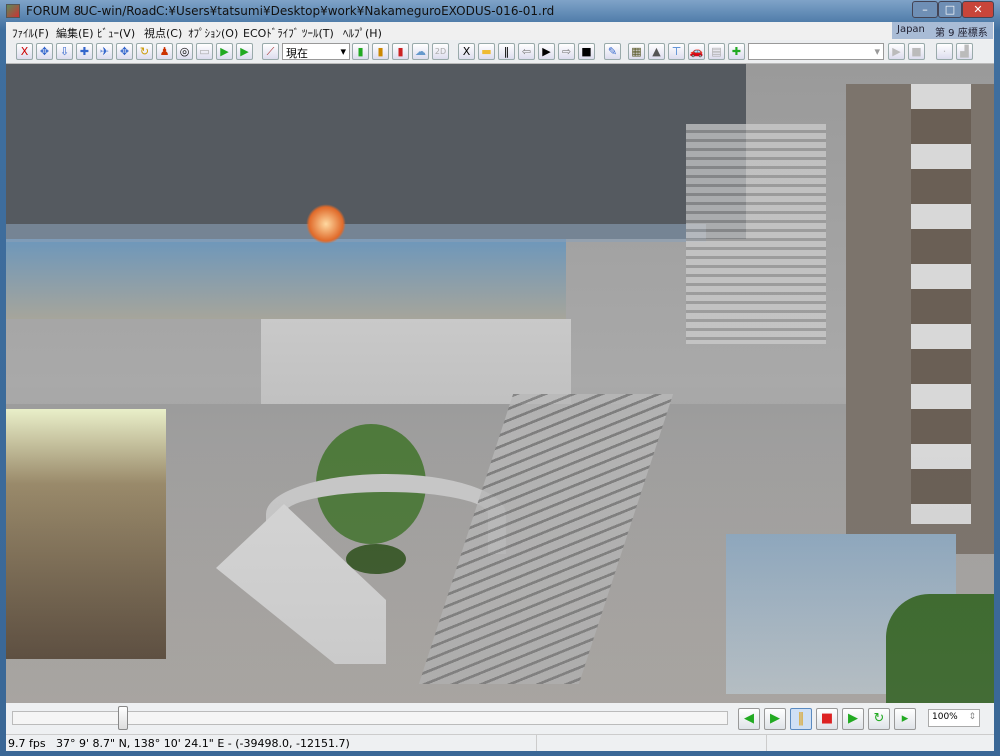 The height and width of the screenshot is (756, 1000). What do you see at coordinates (297, 53) in the screenshot?
I see `time-select-value: 現在` at bounding box center [297, 53].